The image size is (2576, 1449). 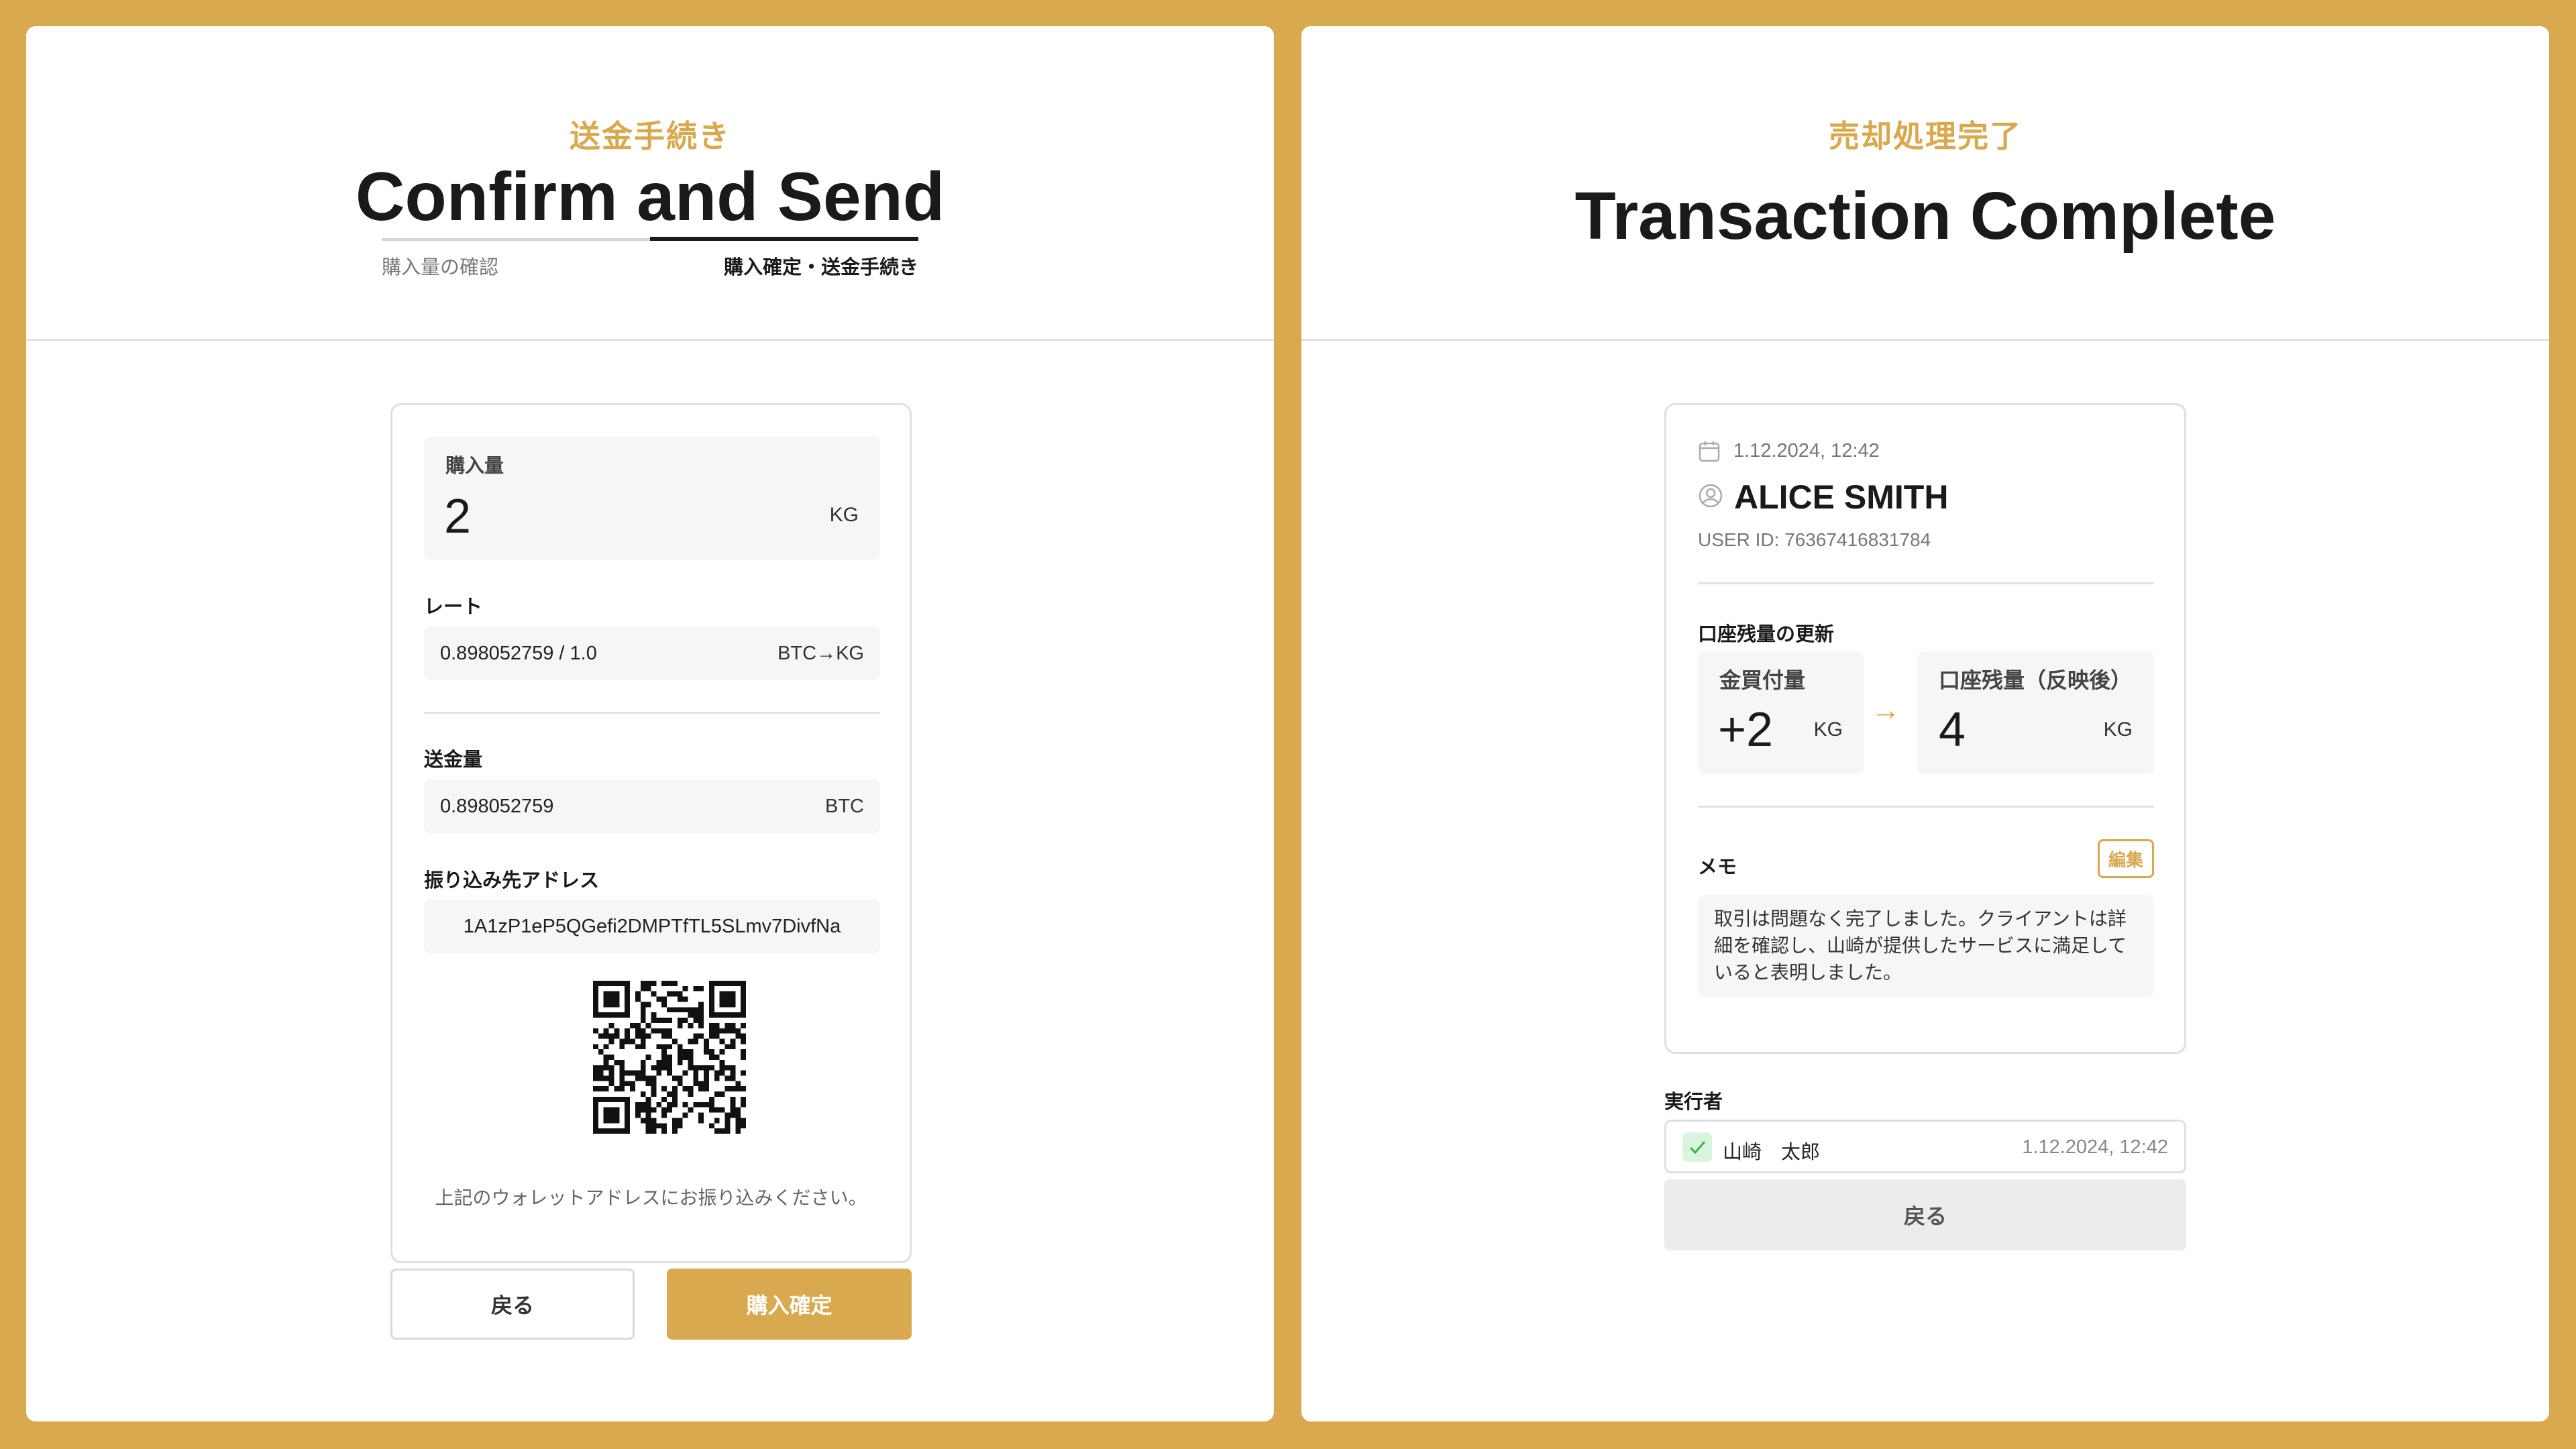 I want to click on memo-label: メモ, so click(x=1717, y=867).